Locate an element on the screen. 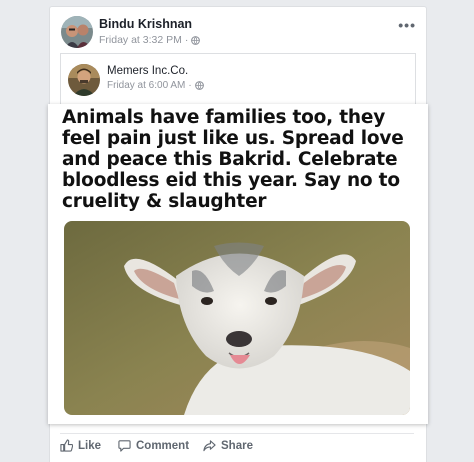 The height and width of the screenshot is (462, 474). share-button: Share is located at coordinates (228, 445).